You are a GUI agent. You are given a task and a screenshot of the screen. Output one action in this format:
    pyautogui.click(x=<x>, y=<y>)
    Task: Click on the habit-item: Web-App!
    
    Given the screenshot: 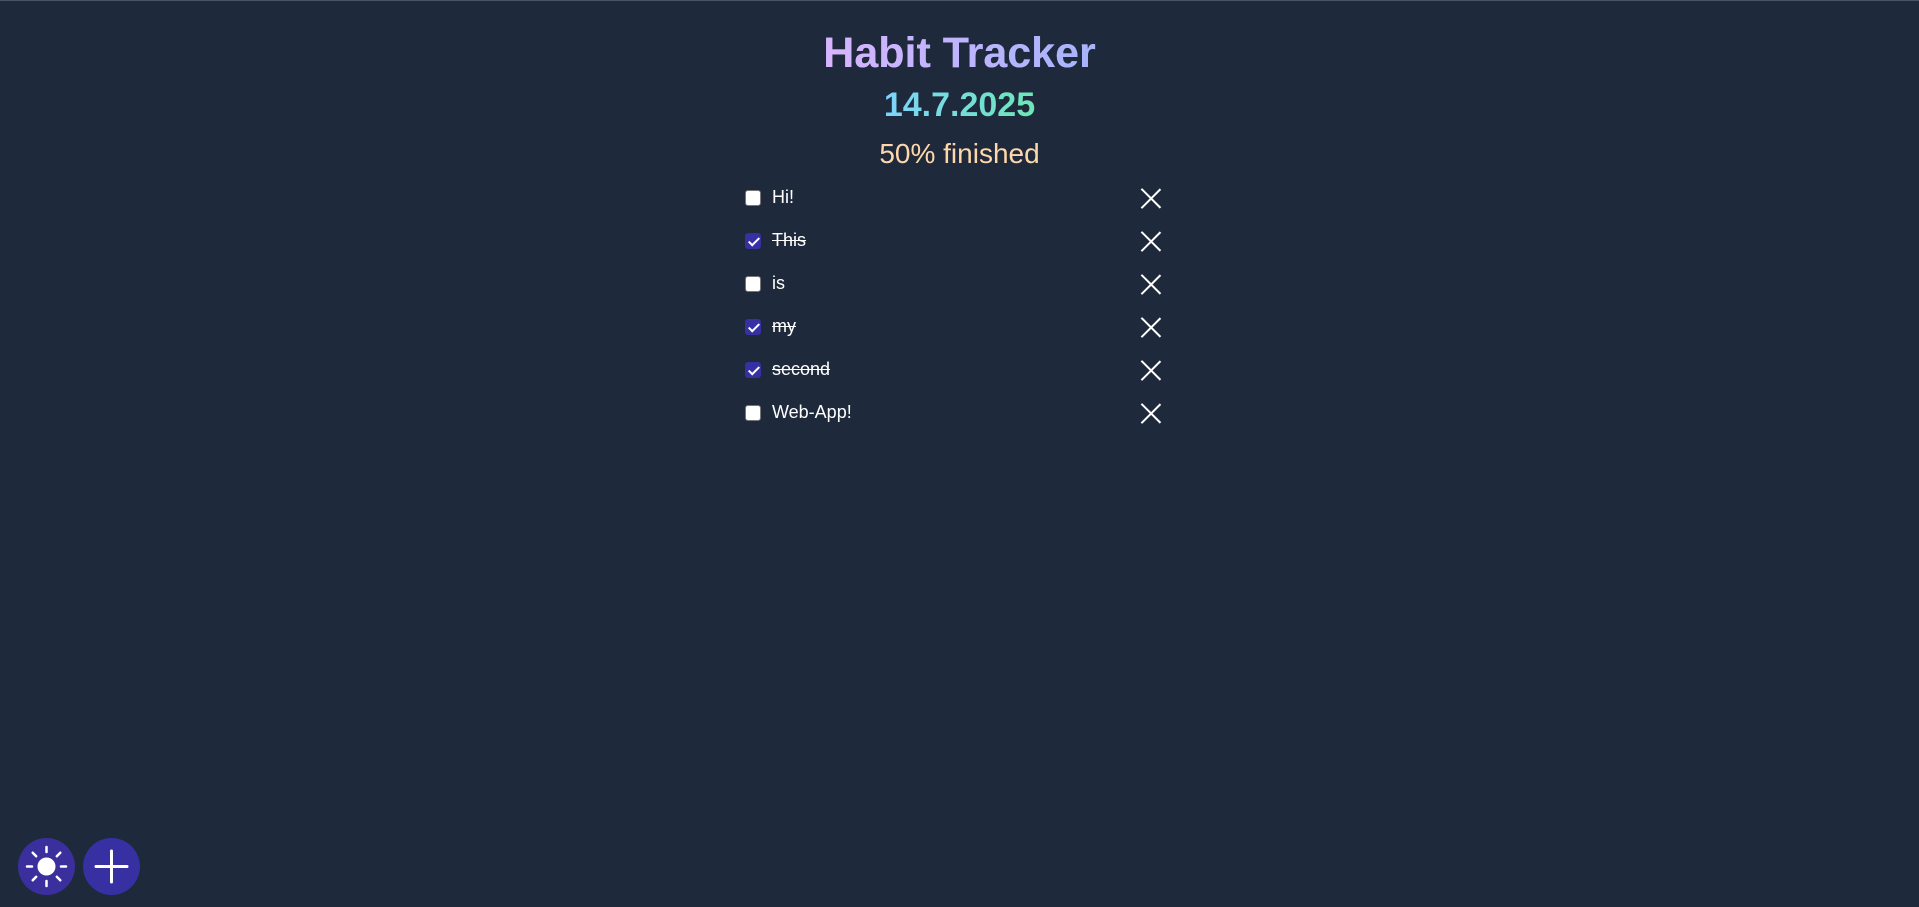 What is the action you would take?
    pyautogui.click(x=955, y=417)
    